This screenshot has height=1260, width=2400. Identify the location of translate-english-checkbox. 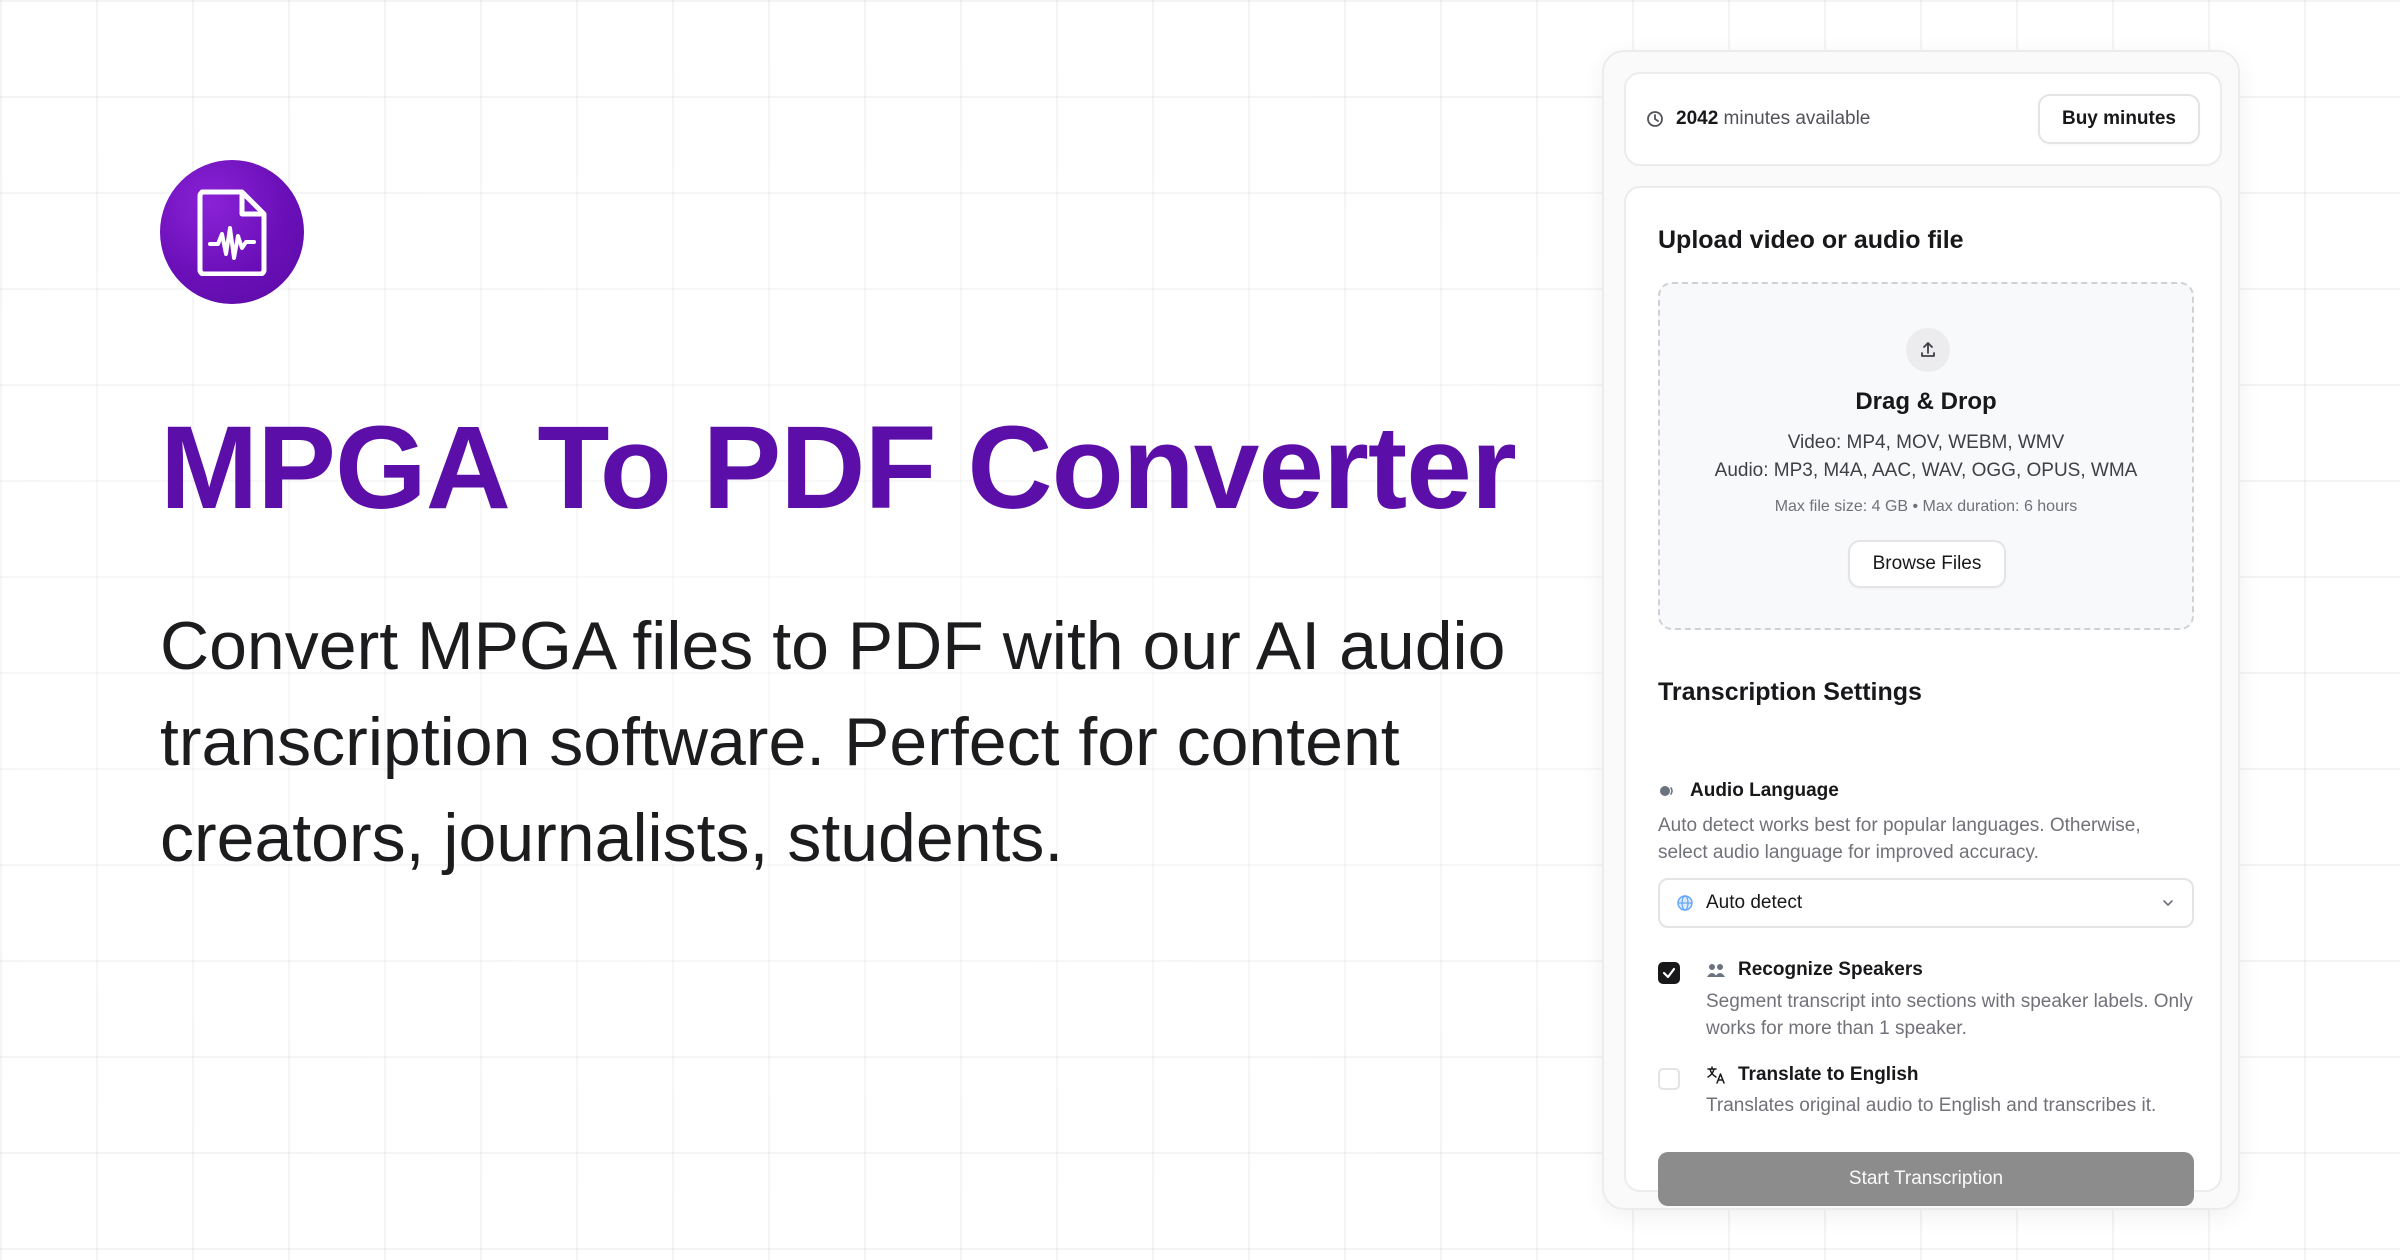
(1669, 1079).